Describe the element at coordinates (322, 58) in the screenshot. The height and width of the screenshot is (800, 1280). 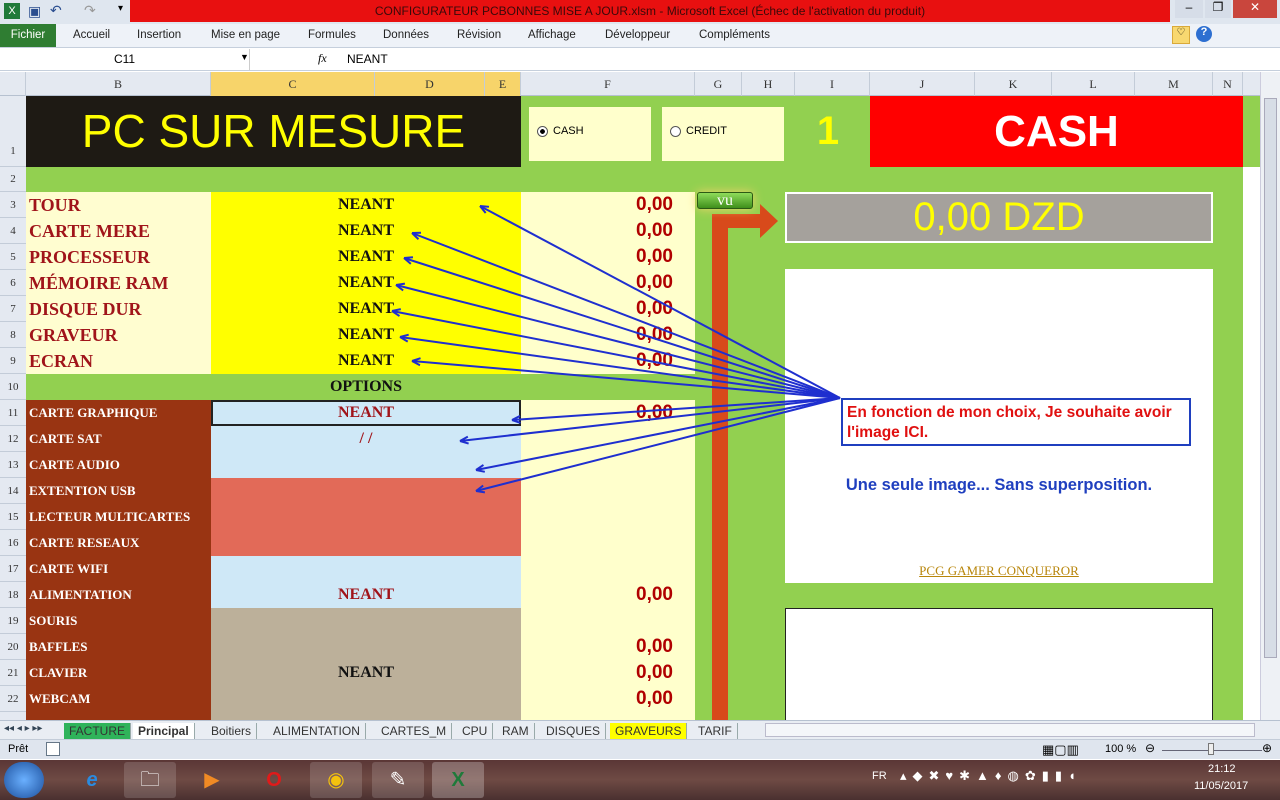
I see `fx-icon: fx` at that location.